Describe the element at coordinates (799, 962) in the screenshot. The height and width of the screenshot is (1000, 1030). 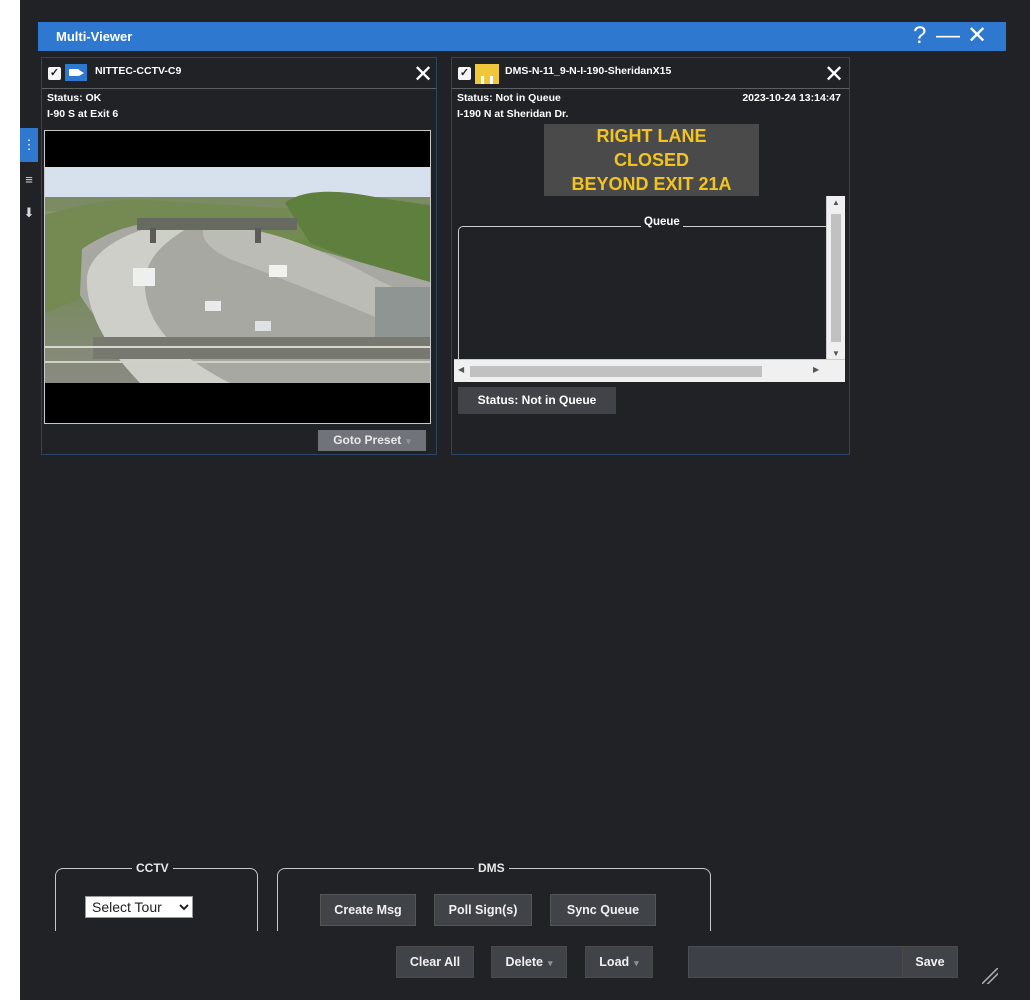
I see `layout-name-input` at that location.